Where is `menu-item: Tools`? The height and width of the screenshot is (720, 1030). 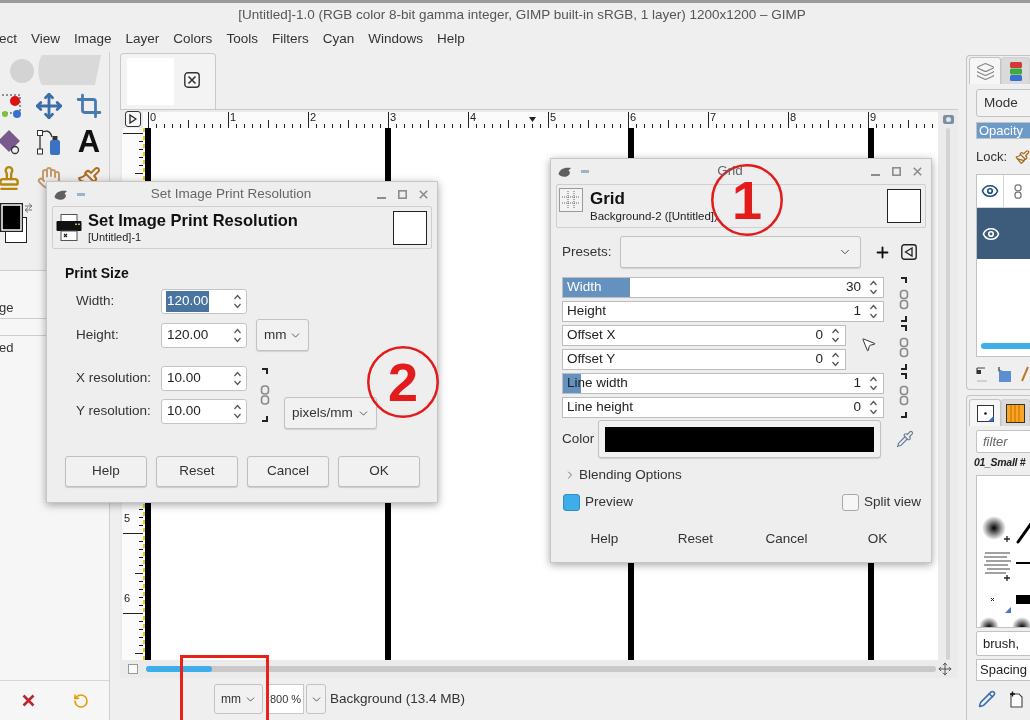
menu-item: Tools is located at coordinates (242, 39).